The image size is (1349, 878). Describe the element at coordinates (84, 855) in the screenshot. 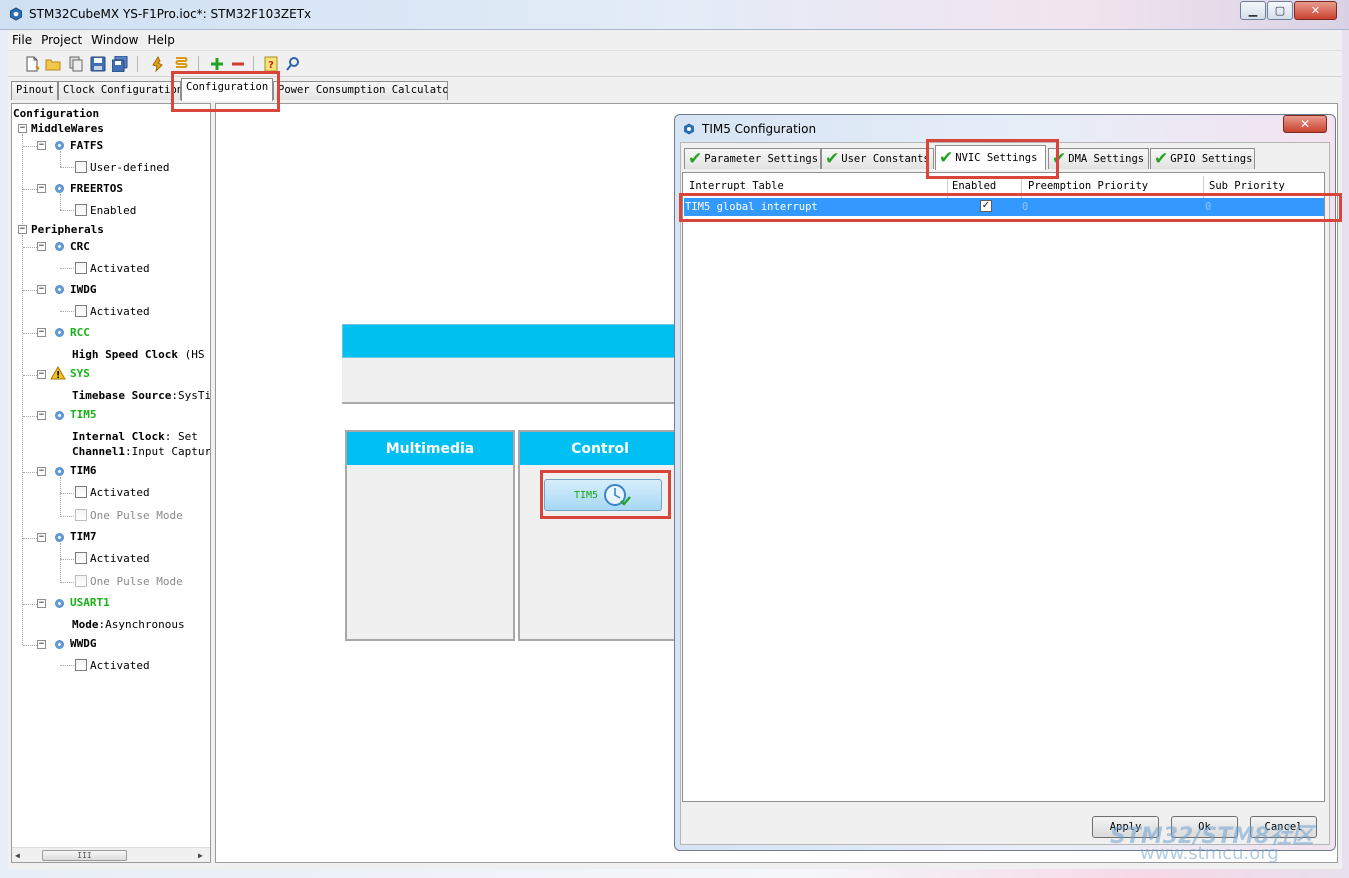

I see `scrollbar-thumb: III` at that location.